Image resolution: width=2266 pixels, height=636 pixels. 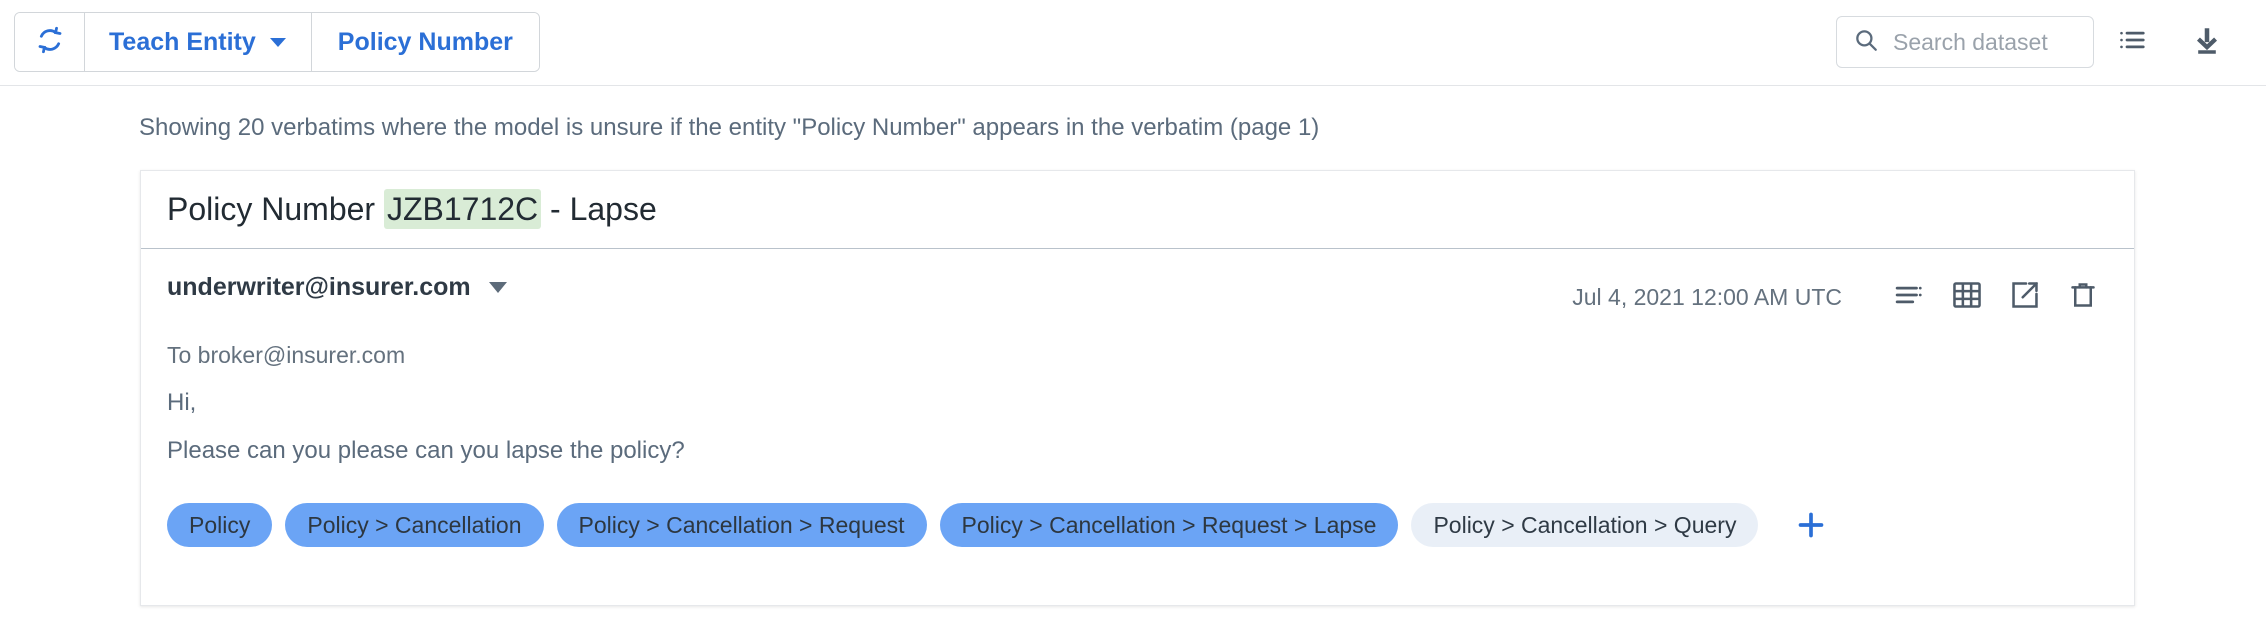 What do you see at coordinates (275, 209) in the screenshot?
I see `card-title-prefix: Policy Number` at bounding box center [275, 209].